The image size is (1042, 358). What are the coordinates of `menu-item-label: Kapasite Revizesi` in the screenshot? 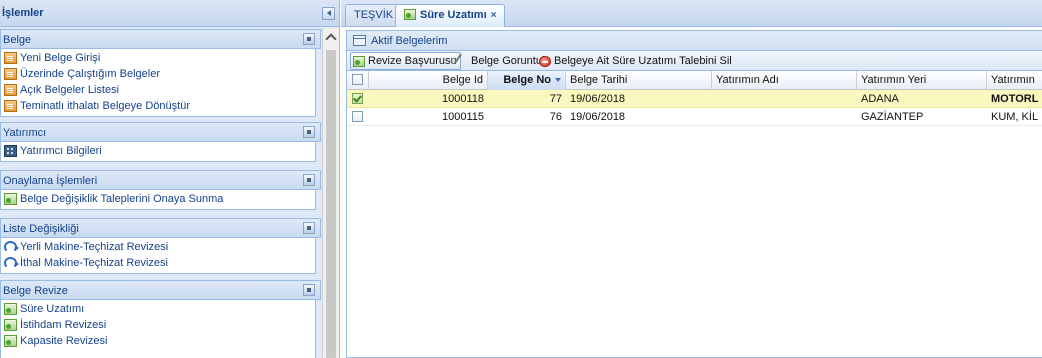 It's located at (64, 341).